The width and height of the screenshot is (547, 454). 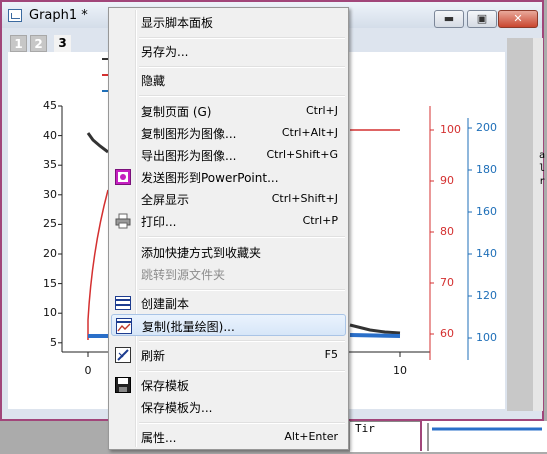 I want to click on menu-item-full-screen: 全屏显示 Ctrl+Shift+J, so click(x=228, y=199).